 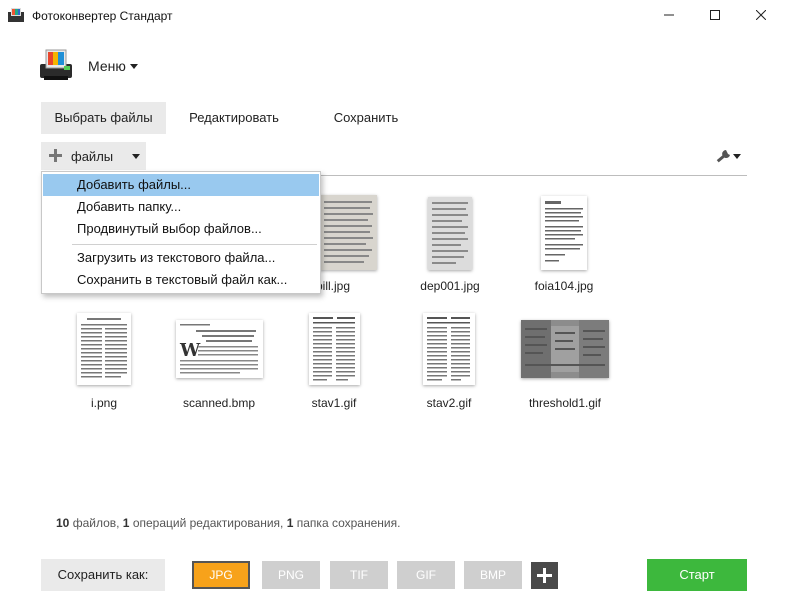 I want to click on file-thumbnail-scanned: W, so click(x=219, y=349).